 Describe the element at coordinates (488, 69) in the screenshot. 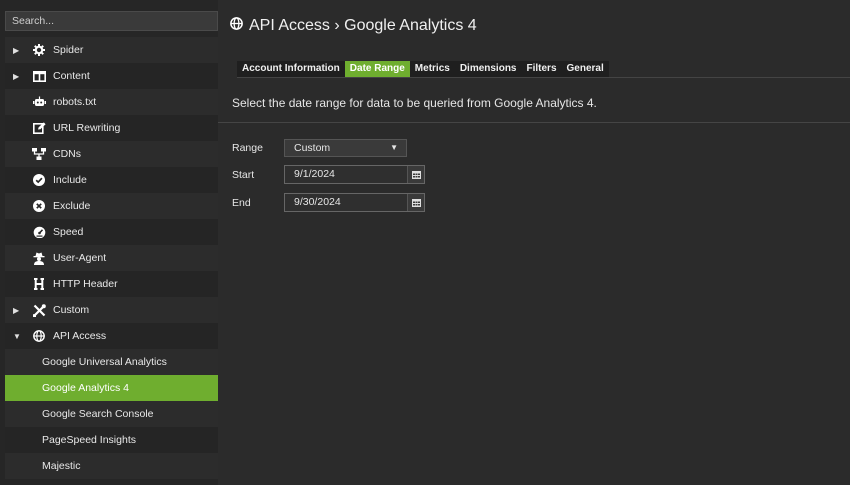

I see `tab-dimensions: Dimensions` at that location.